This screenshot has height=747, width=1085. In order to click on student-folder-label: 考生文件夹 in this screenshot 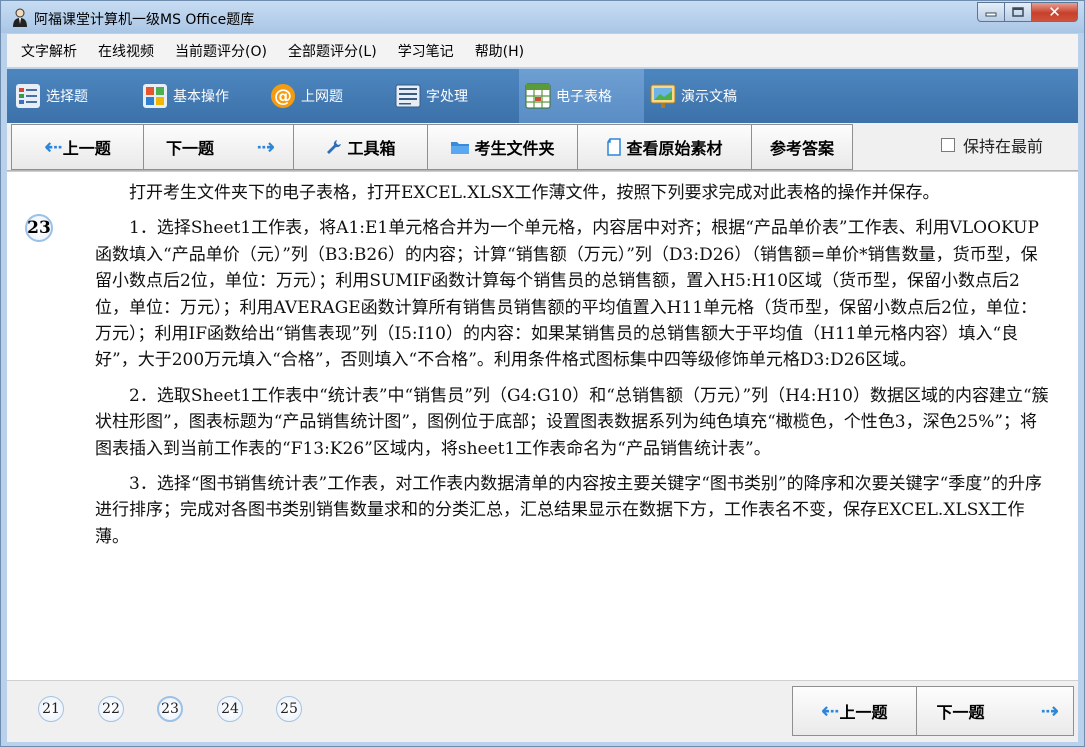, I will do `click(514, 148)`.